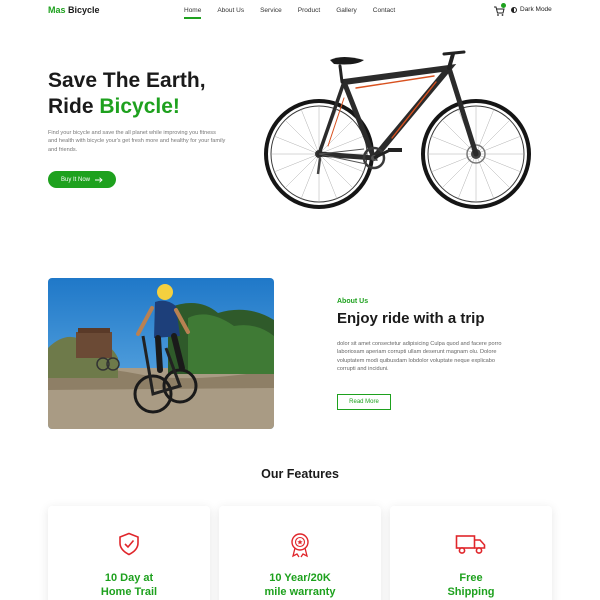 This screenshot has width=600, height=600. Describe the element at coordinates (353, 301) in the screenshot. I see `about-kicker: About Us` at that location.